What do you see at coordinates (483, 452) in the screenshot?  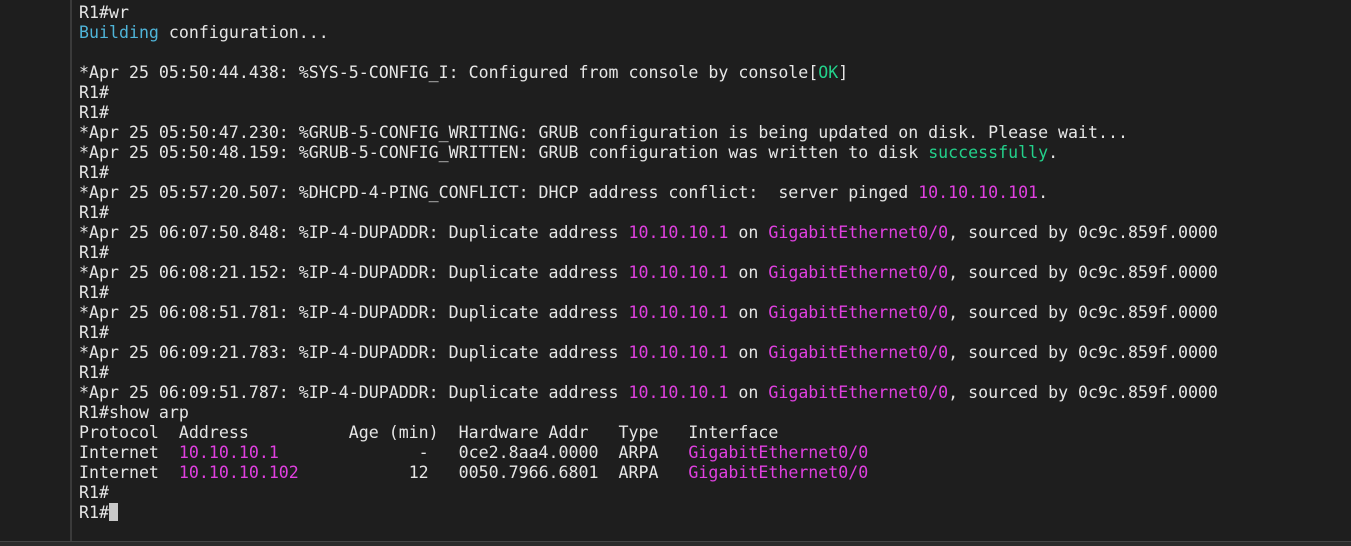 I see `terminal-text: - 0ce2.8aa4.0000 ARPA` at bounding box center [483, 452].